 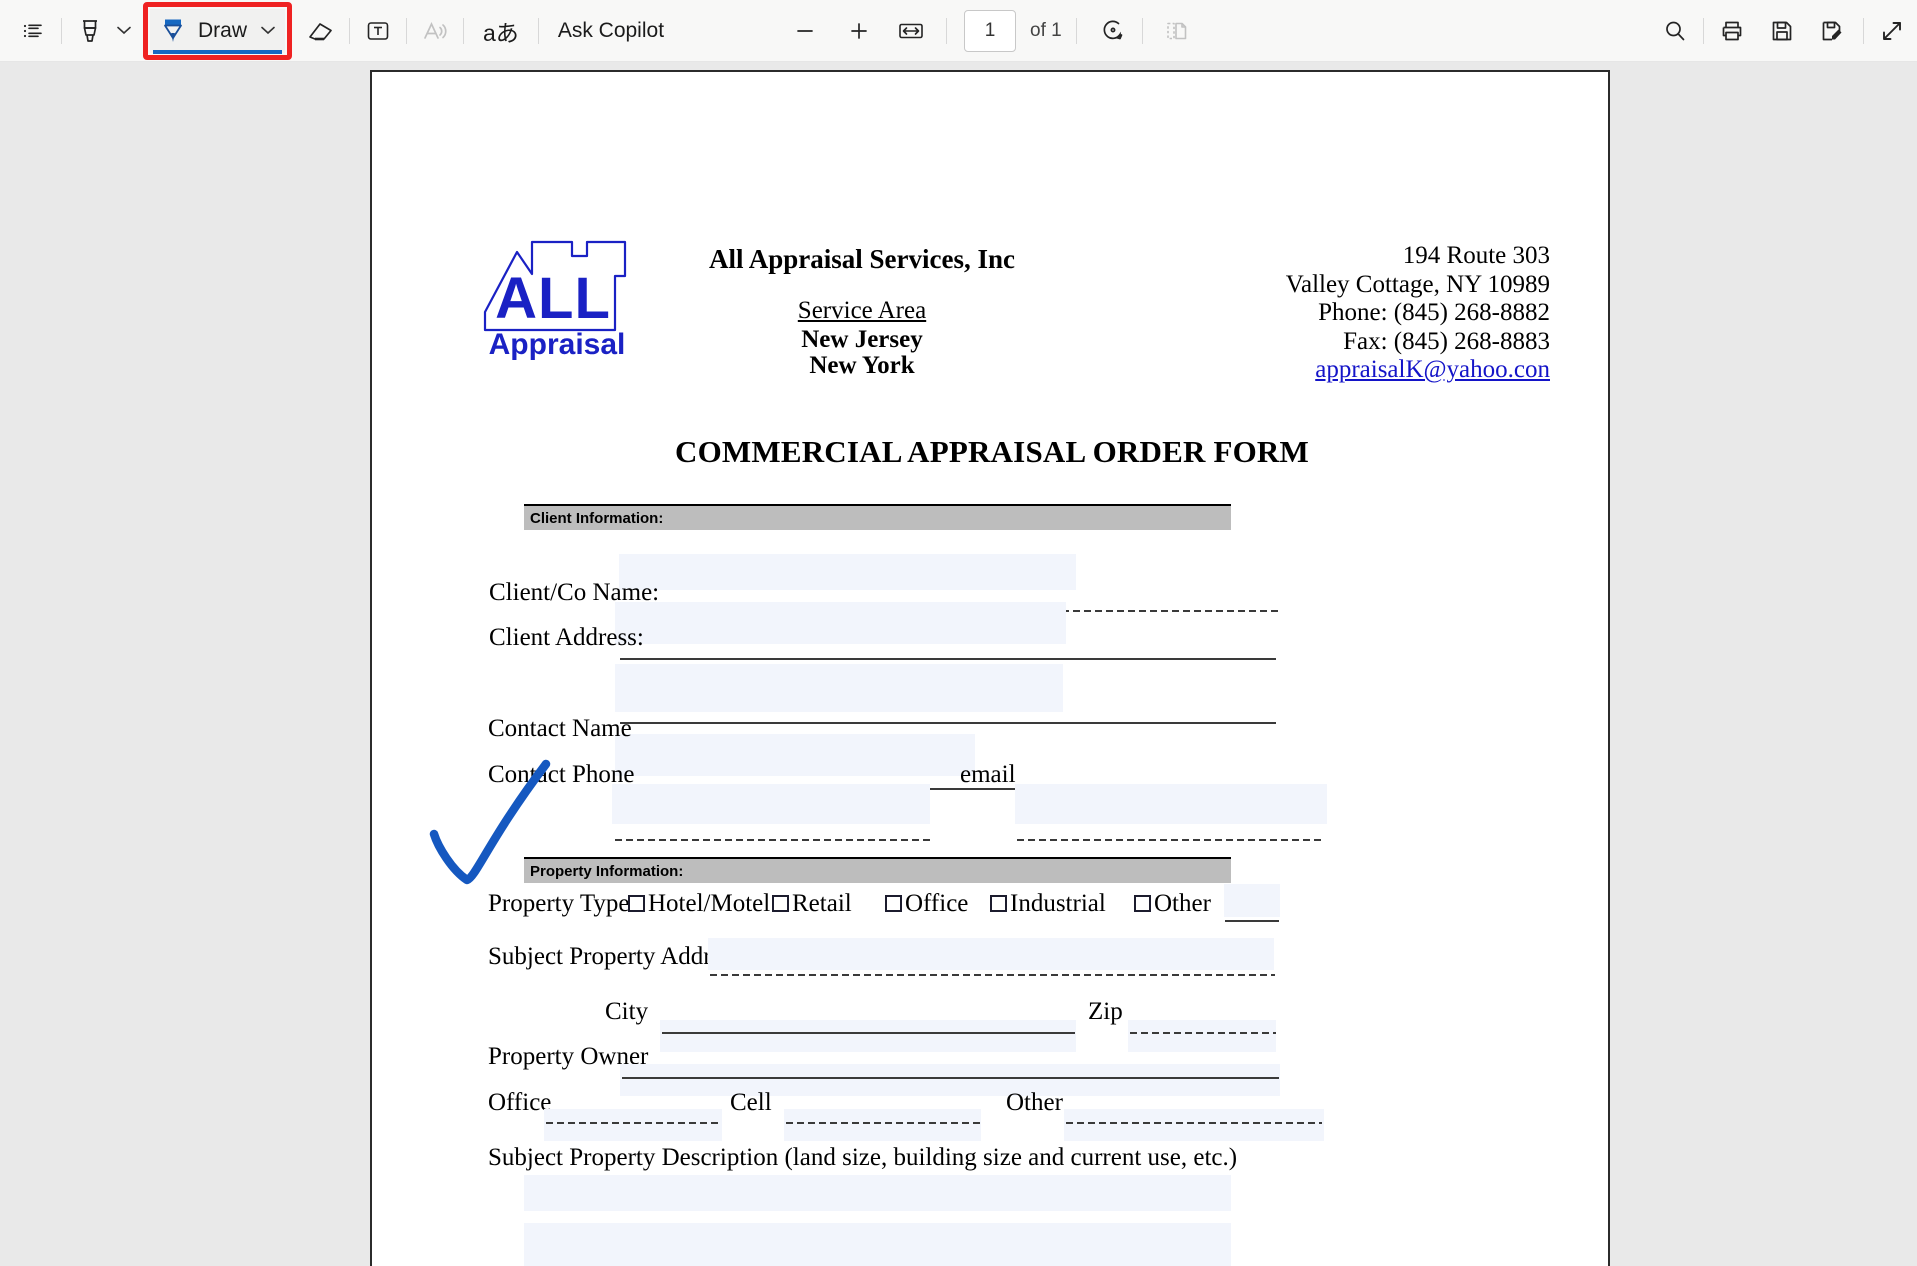 What do you see at coordinates (1142, 903) in the screenshot?
I see `checkbox-other-property-type` at bounding box center [1142, 903].